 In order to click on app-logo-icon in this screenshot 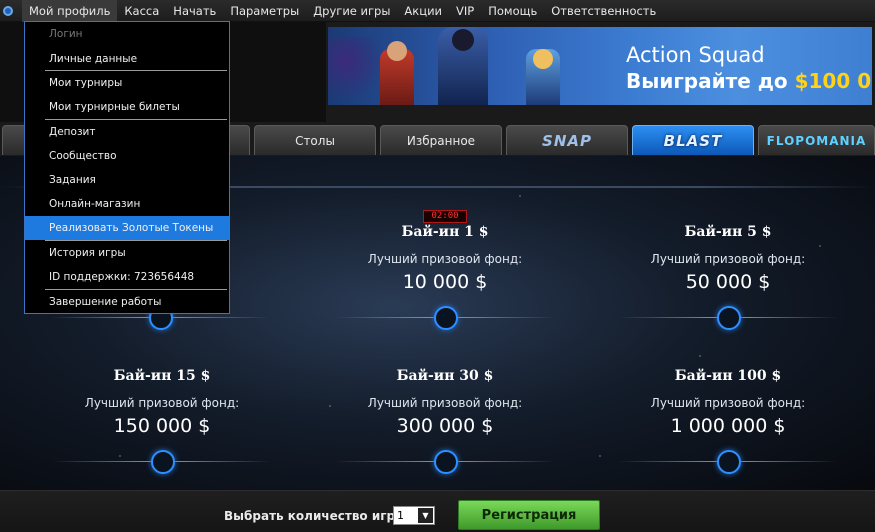, I will do `click(8, 11)`.